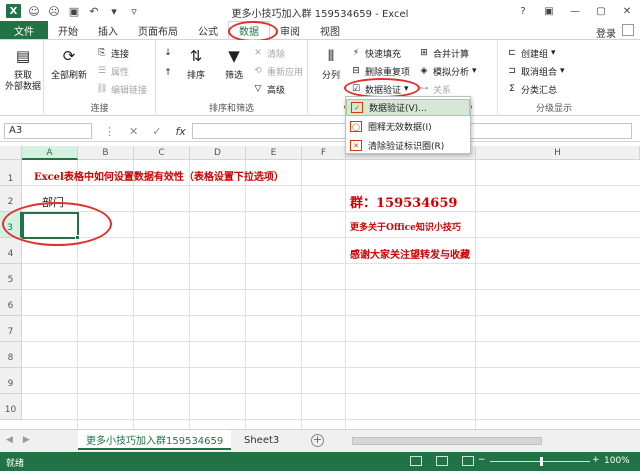 Image resolution: width=640 pixels, height=471 pixels. I want to click on active-cell-a3, so click(50, 225).